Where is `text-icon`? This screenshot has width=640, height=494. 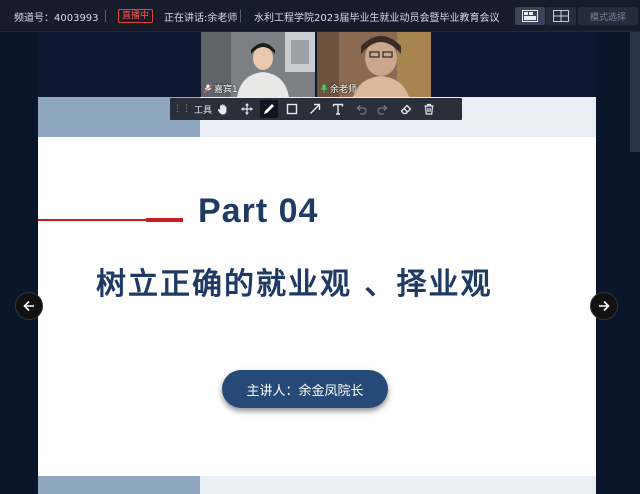 text-icon is located at coordinates (338, 109).